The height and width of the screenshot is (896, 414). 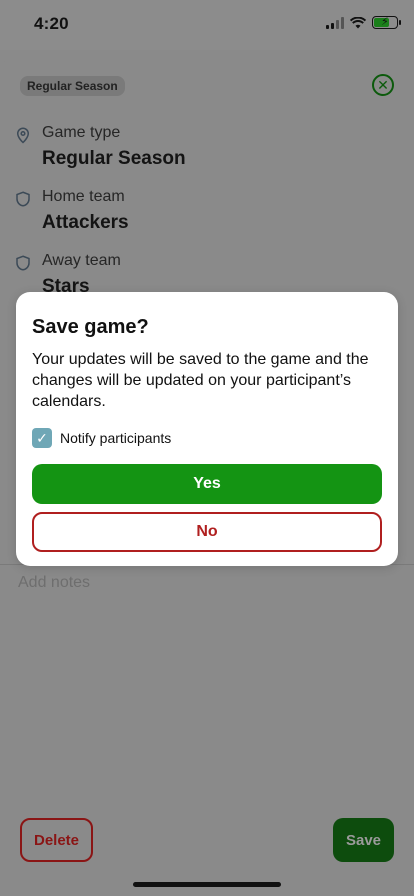 I want to click on field-label: Home team, so click(x=83, y=196).